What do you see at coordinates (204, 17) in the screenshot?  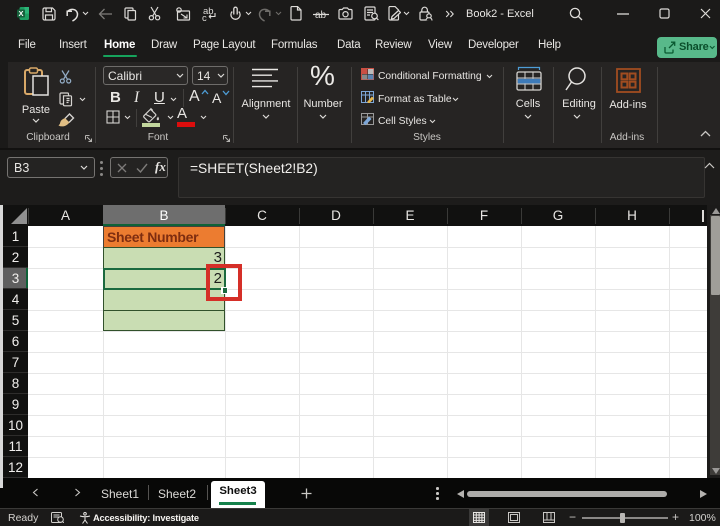 I see `svg-text: c` at bounding box center [204, 17].